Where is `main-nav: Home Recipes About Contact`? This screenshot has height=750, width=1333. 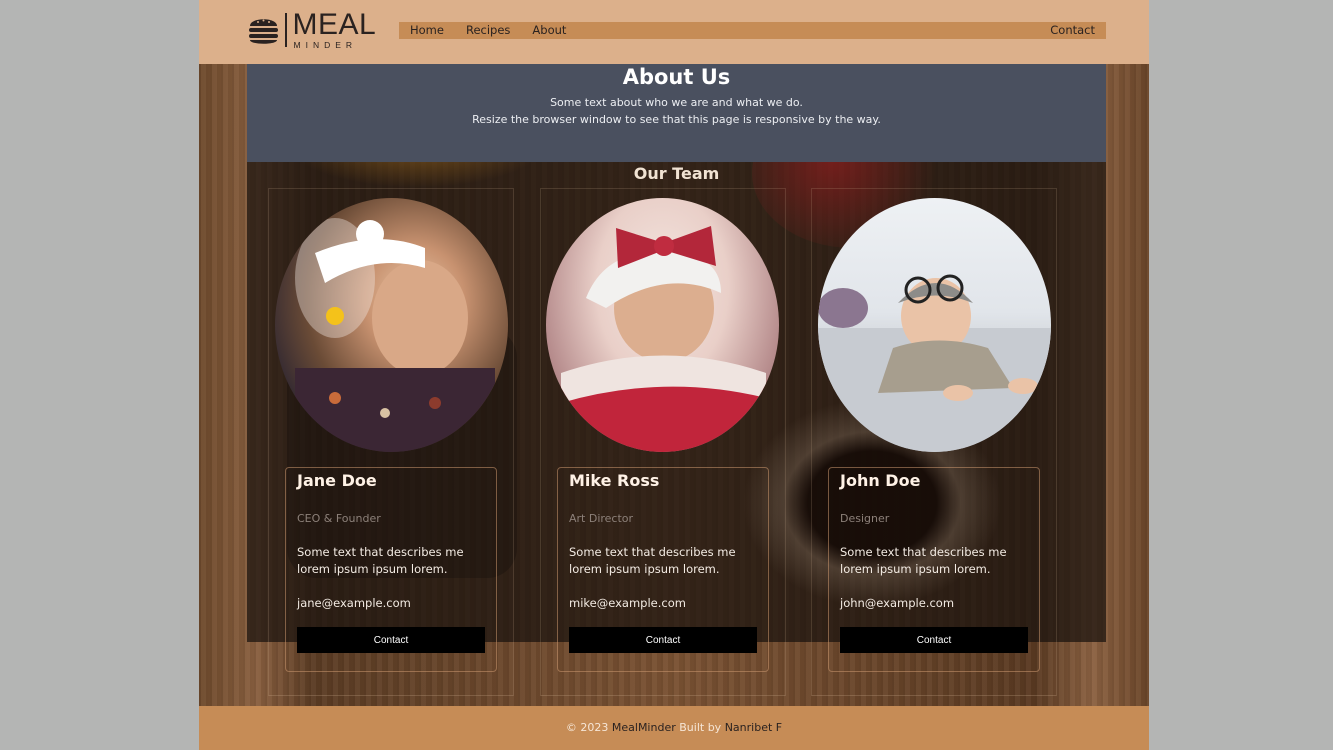 main-nav: Home Recipes About Contact is located at coordinates (752, 30).